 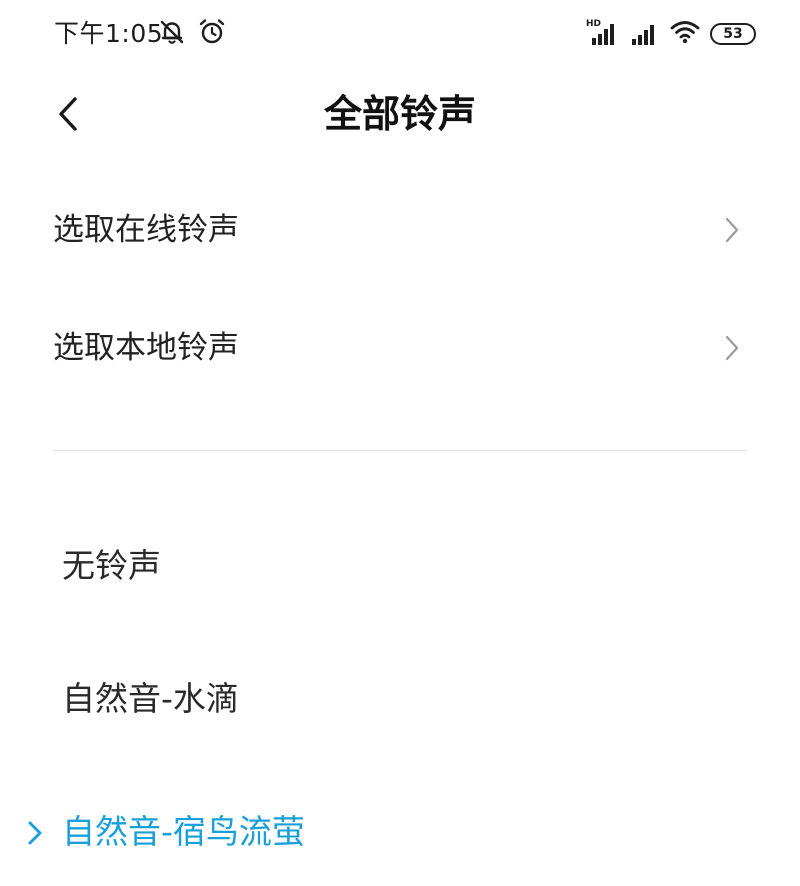 I want to click on header: 全部铃声, so click(x=400, y=115).